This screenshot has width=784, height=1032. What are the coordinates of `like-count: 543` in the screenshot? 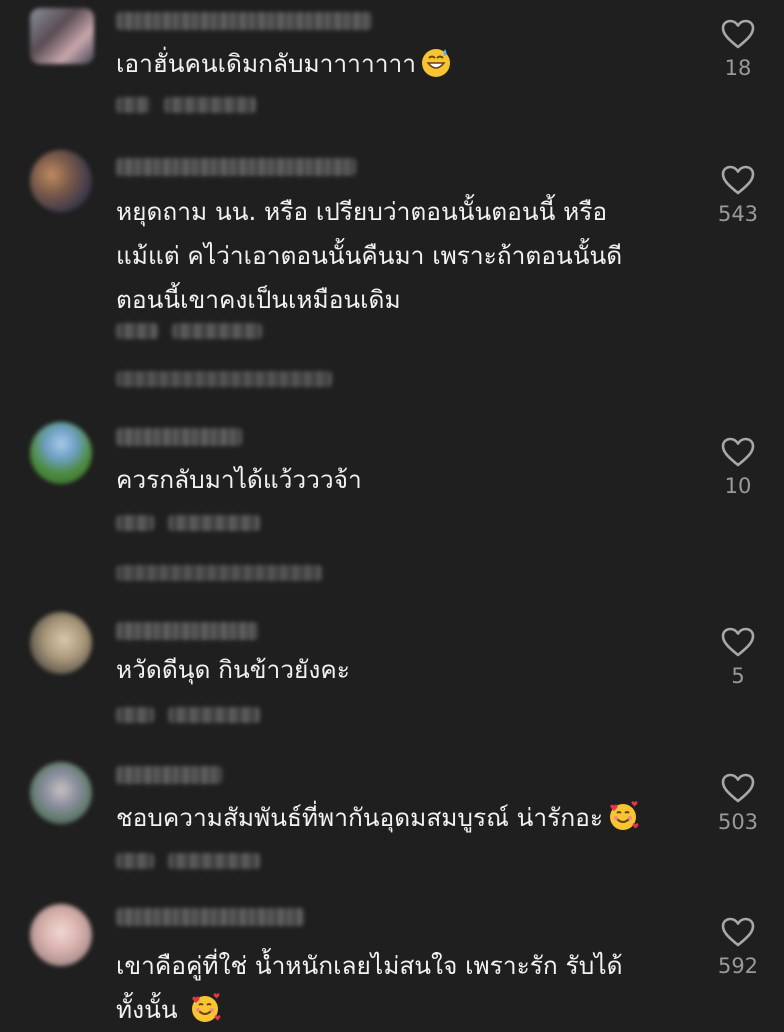 It's located at (738, 214).